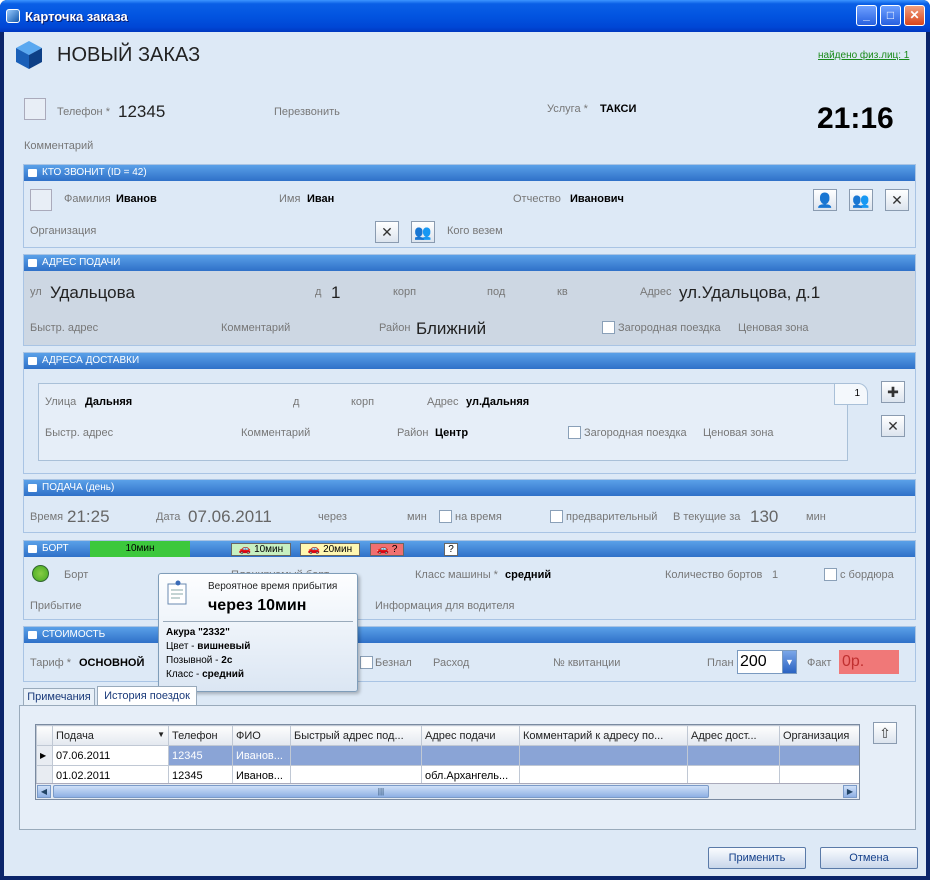  Describe the element at coordinates (656, 292) in the screenshot. I see `pickup-address-label: Адрес` at that location.